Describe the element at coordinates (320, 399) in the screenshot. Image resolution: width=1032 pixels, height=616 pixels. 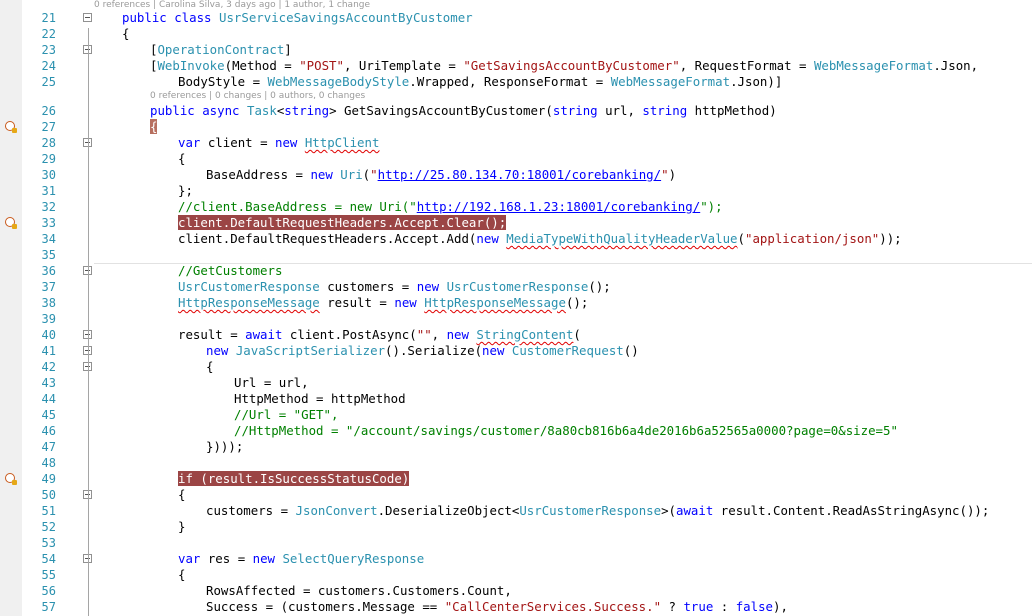
I see `code-line-44: HttpMethod = httpMethod` at that location.